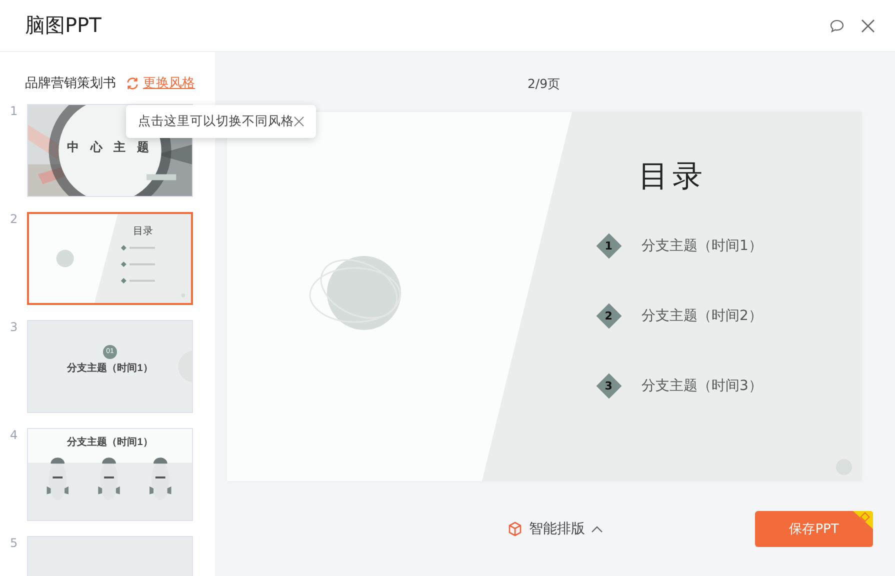 Image resolution: width=895 pixels, height=576 pixels. What do you see at coordinates (14, 219) in the screenshot?
I see `slide-number: 2` at bounding box center [14, 219].